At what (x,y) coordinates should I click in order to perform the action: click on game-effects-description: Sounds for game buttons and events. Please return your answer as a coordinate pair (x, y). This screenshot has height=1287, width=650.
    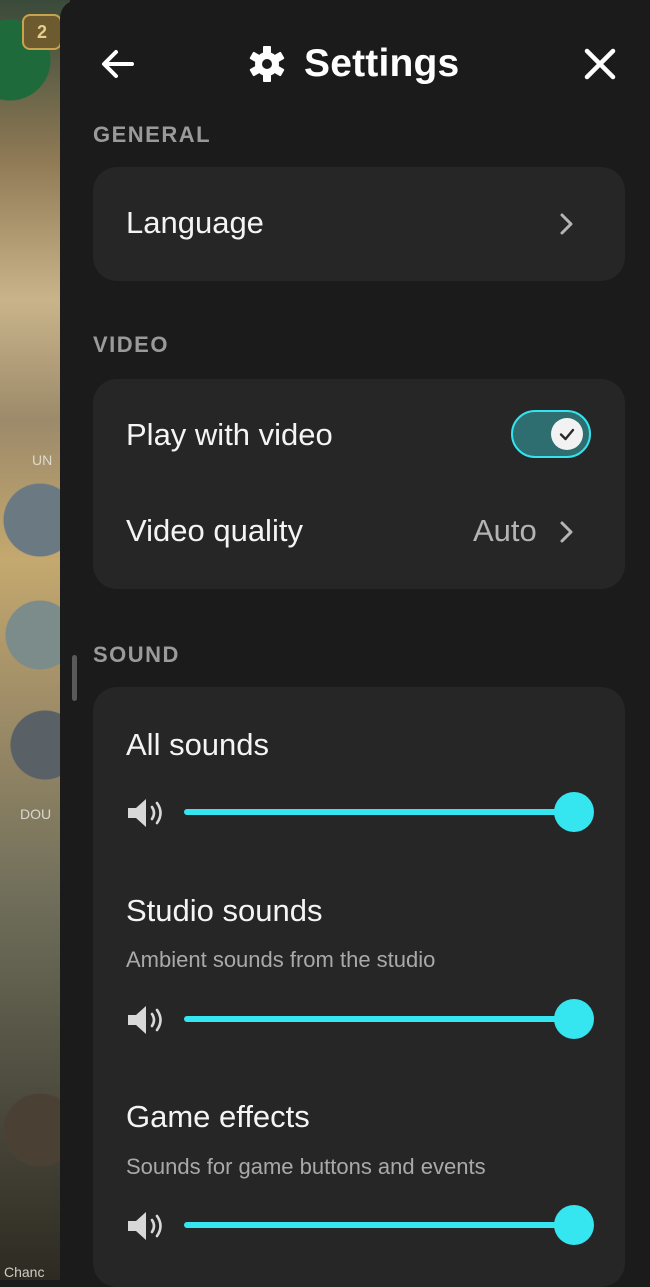
    Looking at the image, I should click on (306, 1166).